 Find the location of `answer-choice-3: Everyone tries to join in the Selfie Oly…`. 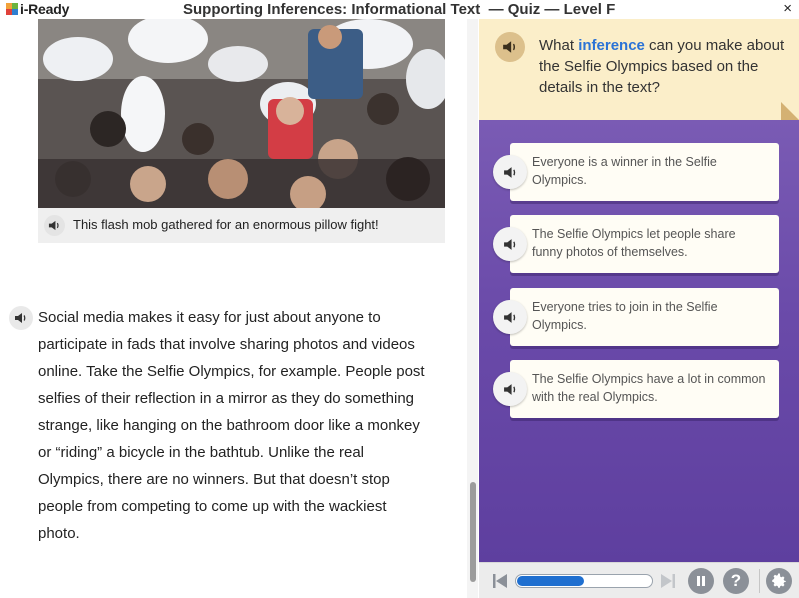

answer-choice-3: Everyone tries to join in the Selfie Oly… is located at coordinates (644, 317).